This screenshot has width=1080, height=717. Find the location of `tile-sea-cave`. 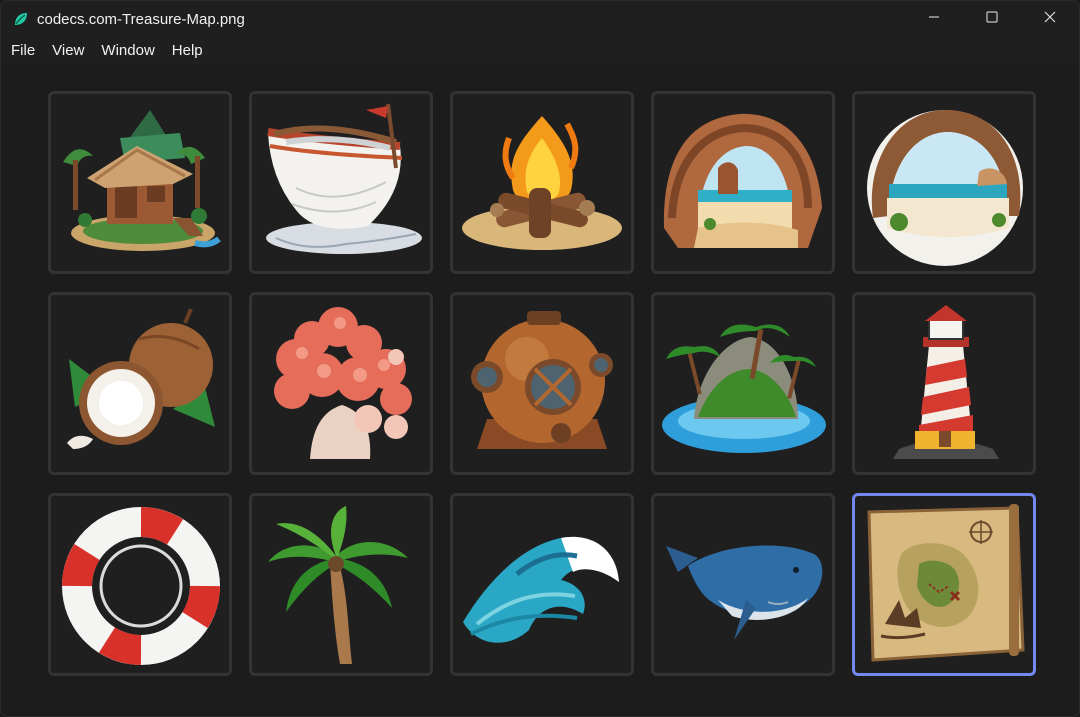

tile-sea-cave is located at coordinates (743, 182).